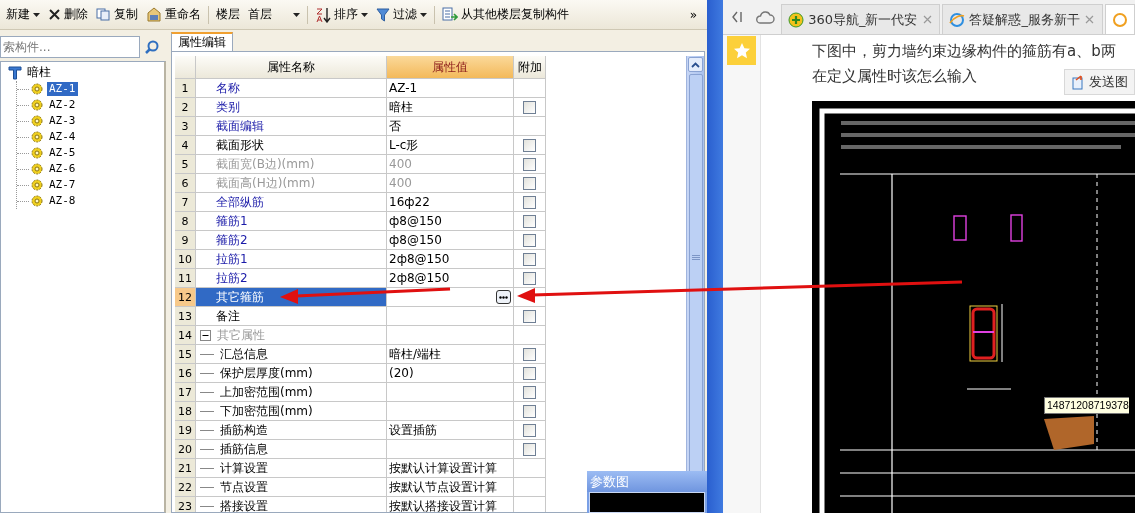 This screenshot has width=1135, height=513. Describe the element at coordinates (450, 88) in the screenshot. I see `property-value: AZ-1` at that location.